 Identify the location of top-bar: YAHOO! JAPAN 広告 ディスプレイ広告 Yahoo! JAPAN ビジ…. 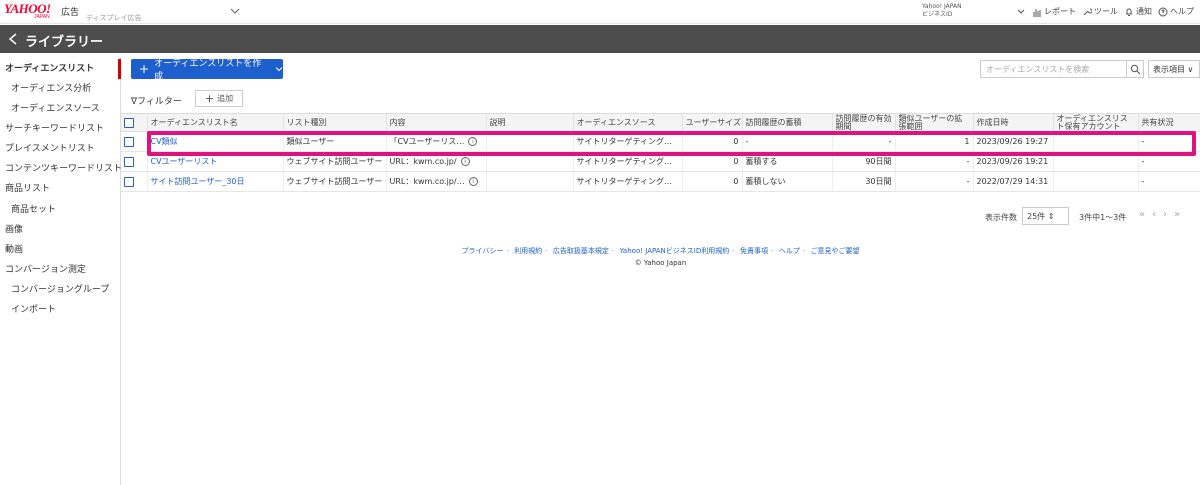
(600, 12).